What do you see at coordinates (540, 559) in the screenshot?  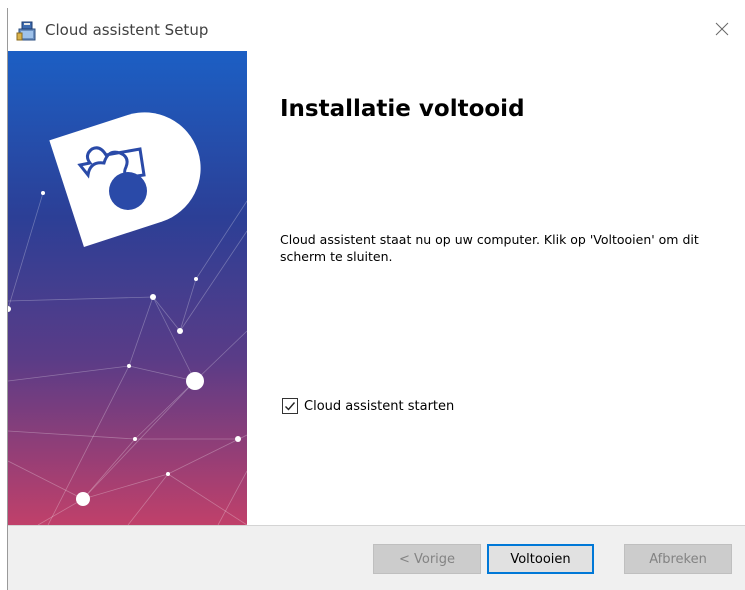 I see `finish-button: Voltooien` at bounding box center [540, 559].